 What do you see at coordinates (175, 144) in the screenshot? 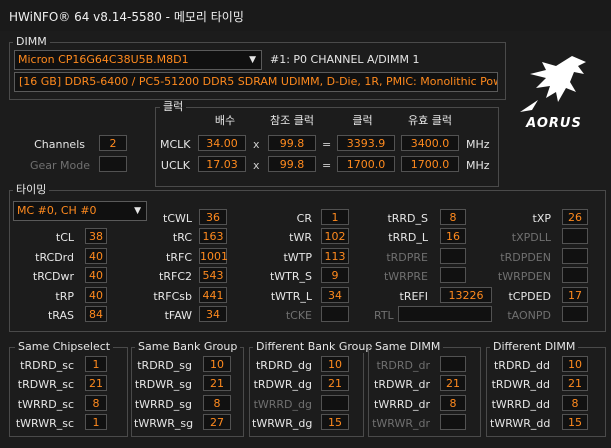
I see `mclk-label: MCLK` at bounding box center [175, 144].